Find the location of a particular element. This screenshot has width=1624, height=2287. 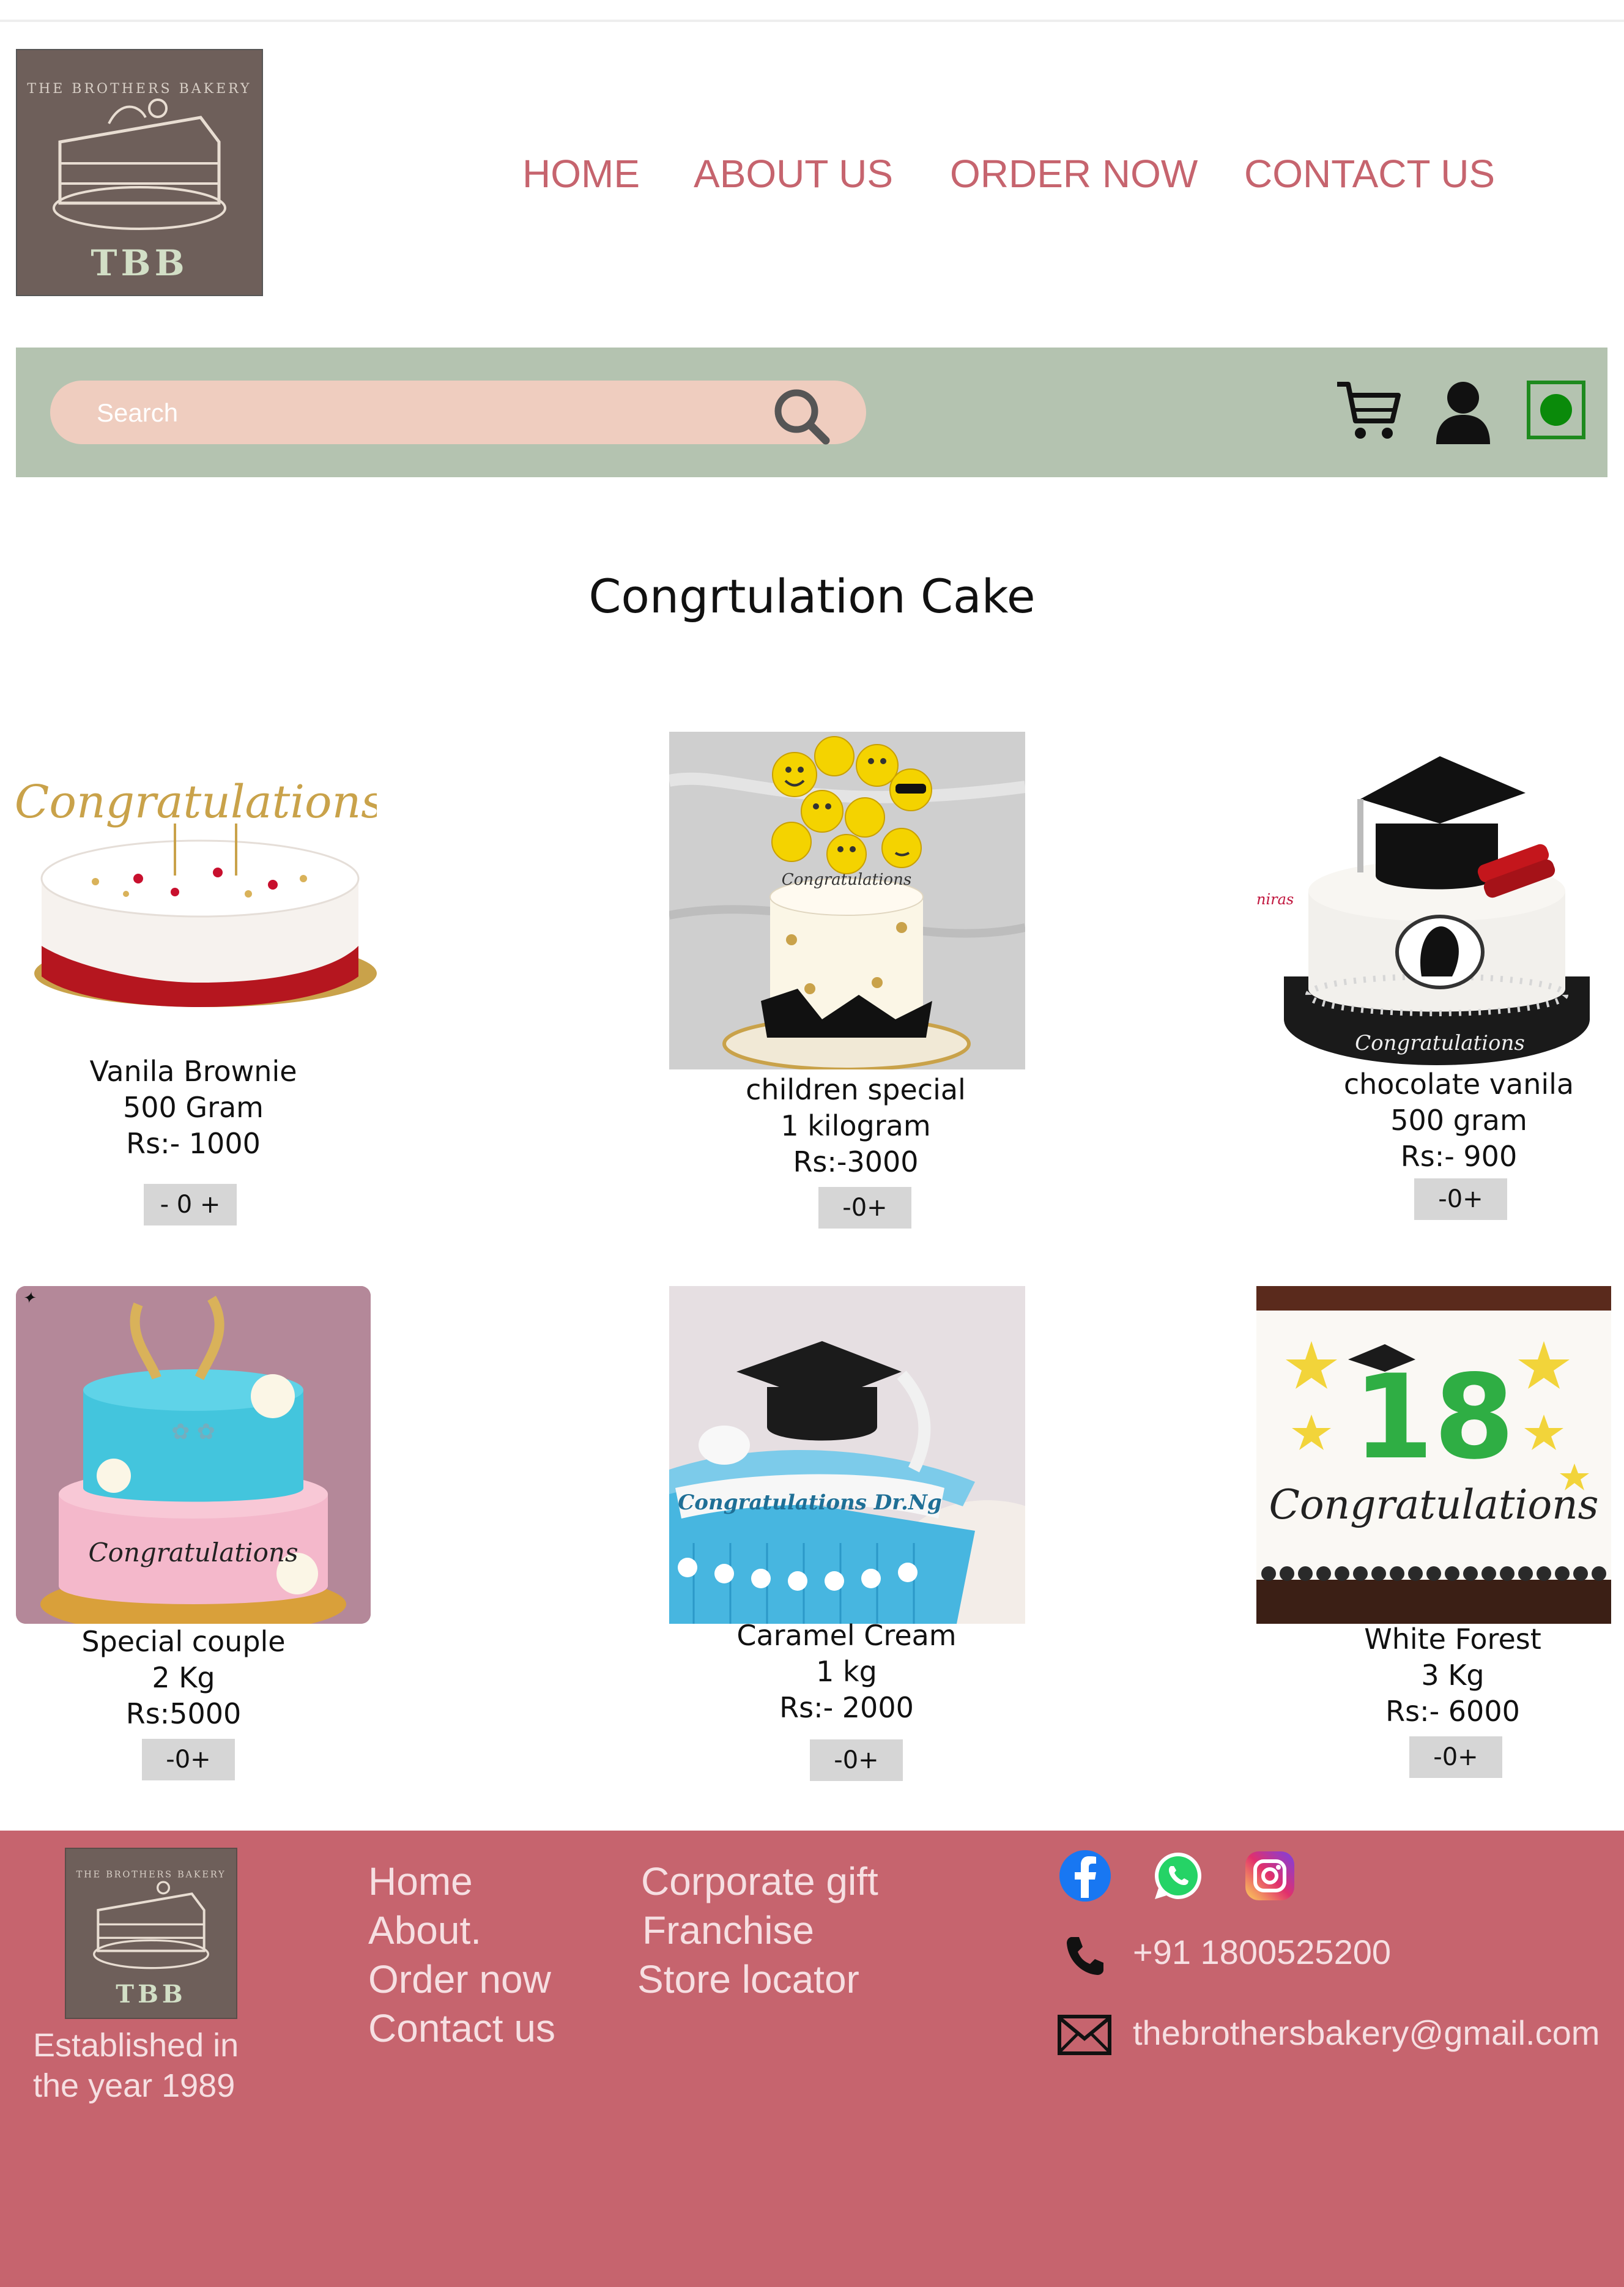

product-weight: 500 Gram is located at coordinates (193, 1108).